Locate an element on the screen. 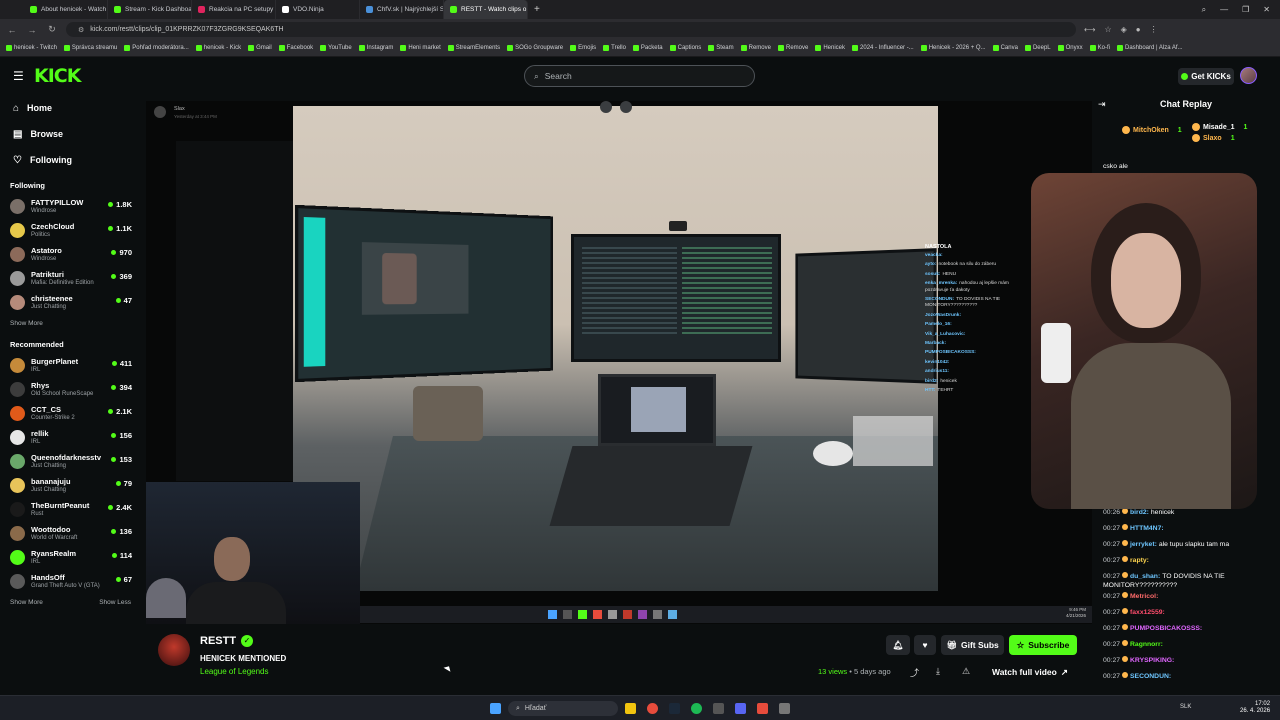  sidebar-nav-browse: ▤ Browse is located at coordinates (70, 134).